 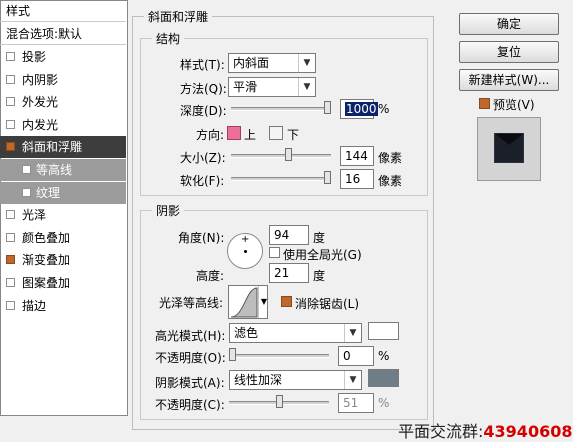 What do you see at coordinates (383, 331) in the screenshot?
I see `highlight-color-swatch` at bounding box center [383, 331].